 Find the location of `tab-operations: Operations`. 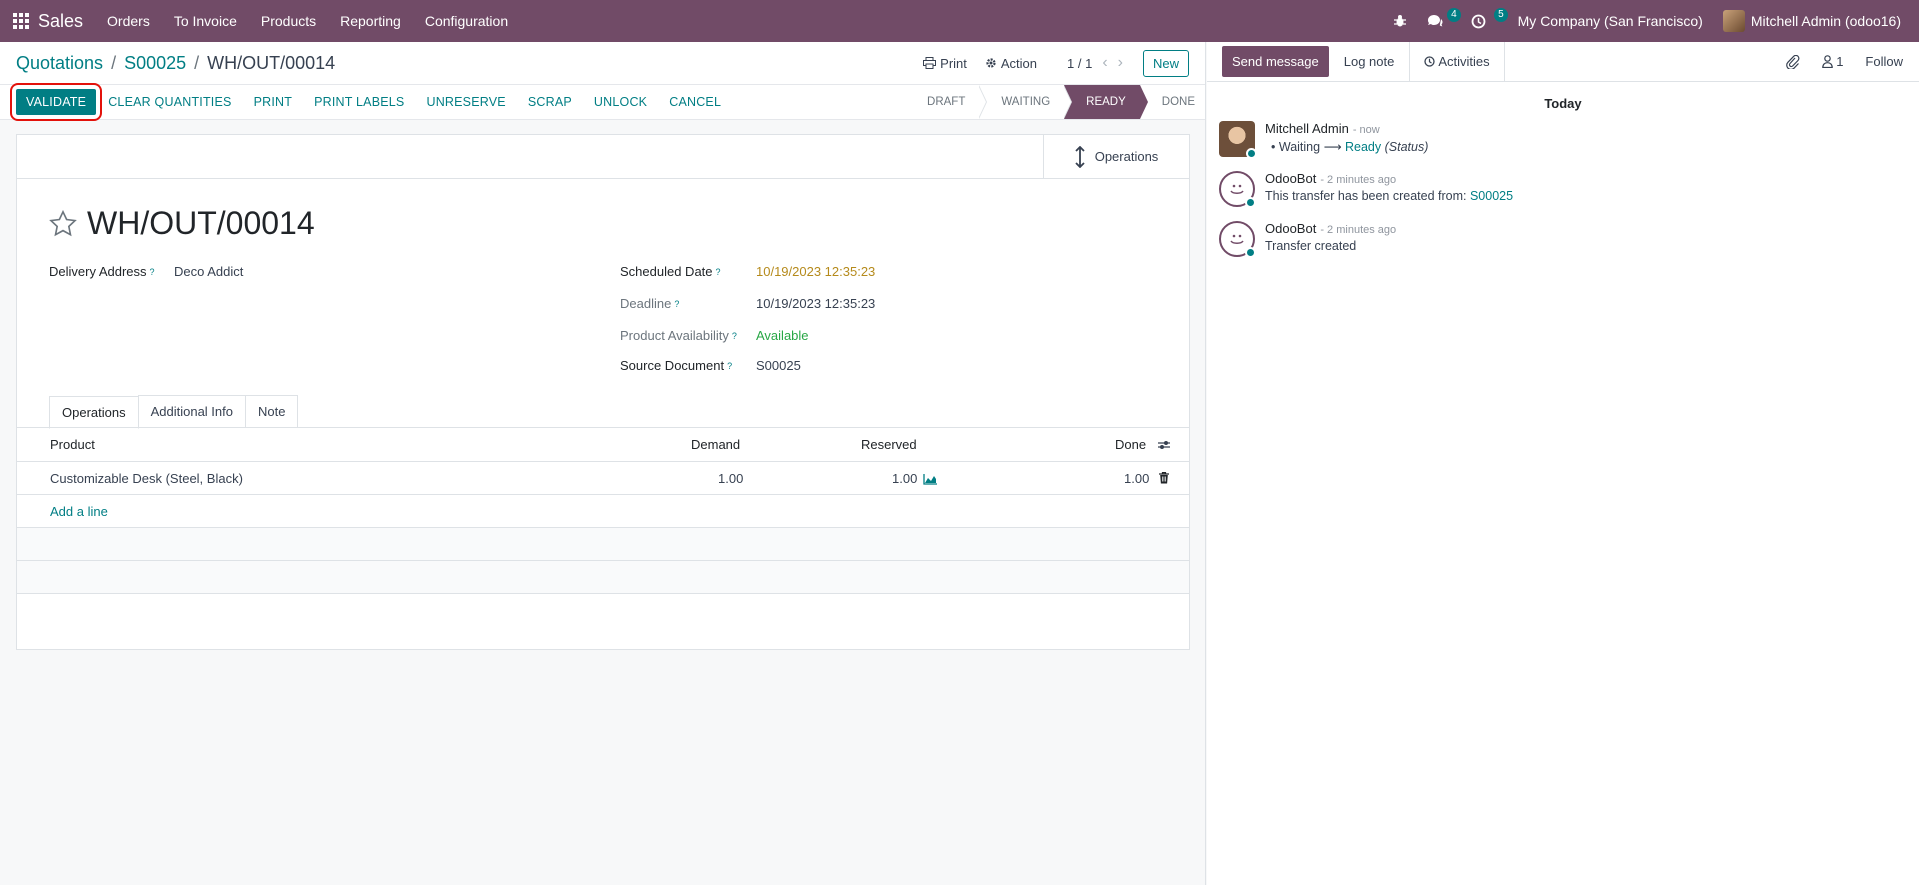

tab-operations: Operations is located at coordinates (94, 412).